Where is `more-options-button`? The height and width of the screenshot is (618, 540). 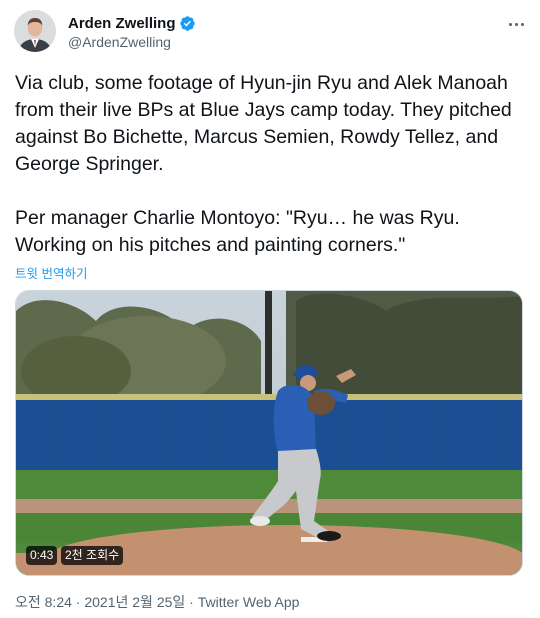 more-options-button is located at coordinates (516, 24).